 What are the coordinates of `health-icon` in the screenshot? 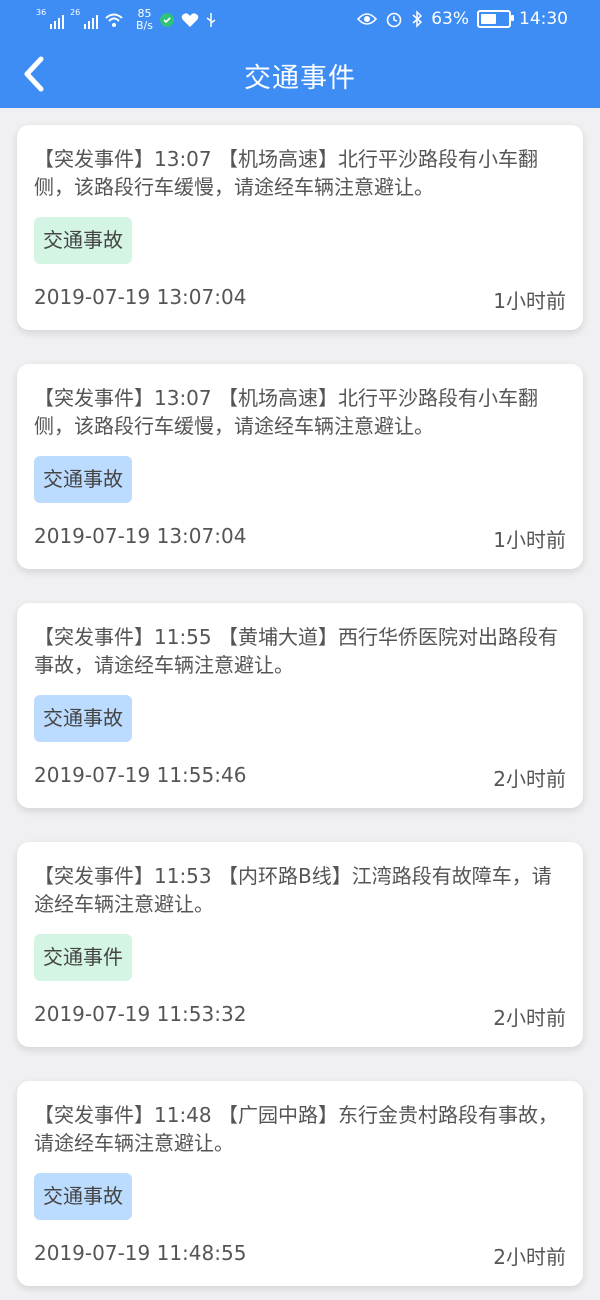 It's located at (190, 20).